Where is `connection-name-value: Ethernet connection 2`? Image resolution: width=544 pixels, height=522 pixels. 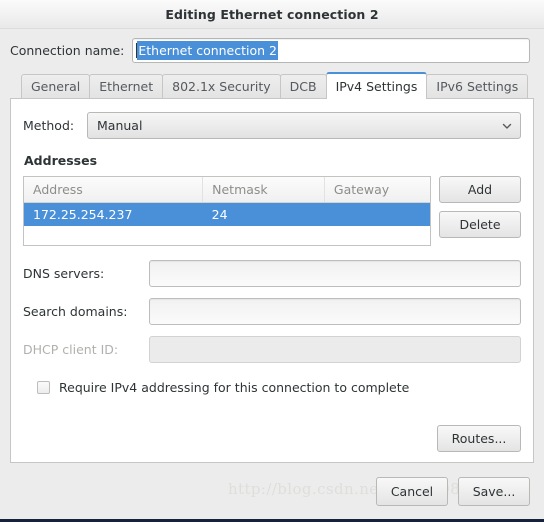
connection-name-value: Ethernet connection 2 is located at coordinates (207, 50).